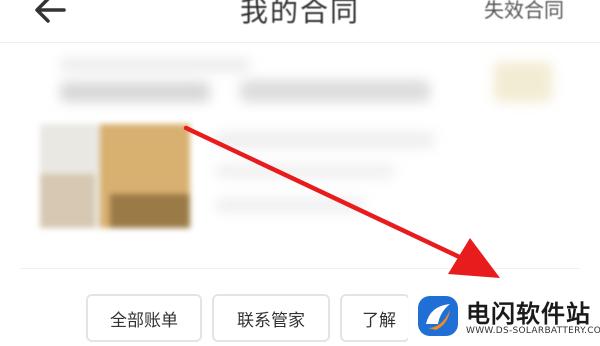 Image resolution: width=600 pixels, height=346 pixels. What do you see at coordinates (438, 316) in the screenshot?
I see `site-logo-icon` at bounding box center [438, 316].